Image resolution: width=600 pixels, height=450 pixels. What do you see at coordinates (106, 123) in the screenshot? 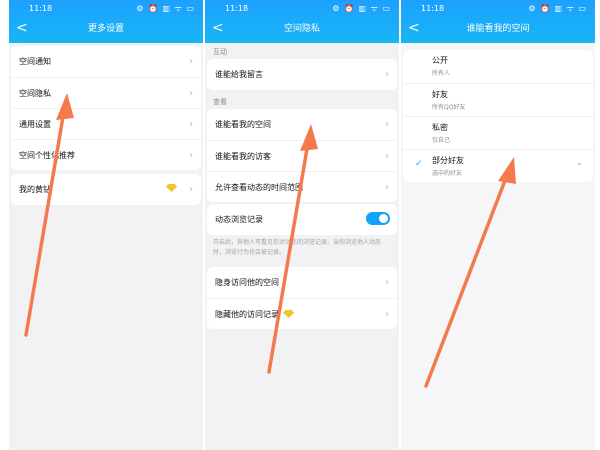
I see `settings-item-general: 通用设置 ›` at bounding box center [106, 123].